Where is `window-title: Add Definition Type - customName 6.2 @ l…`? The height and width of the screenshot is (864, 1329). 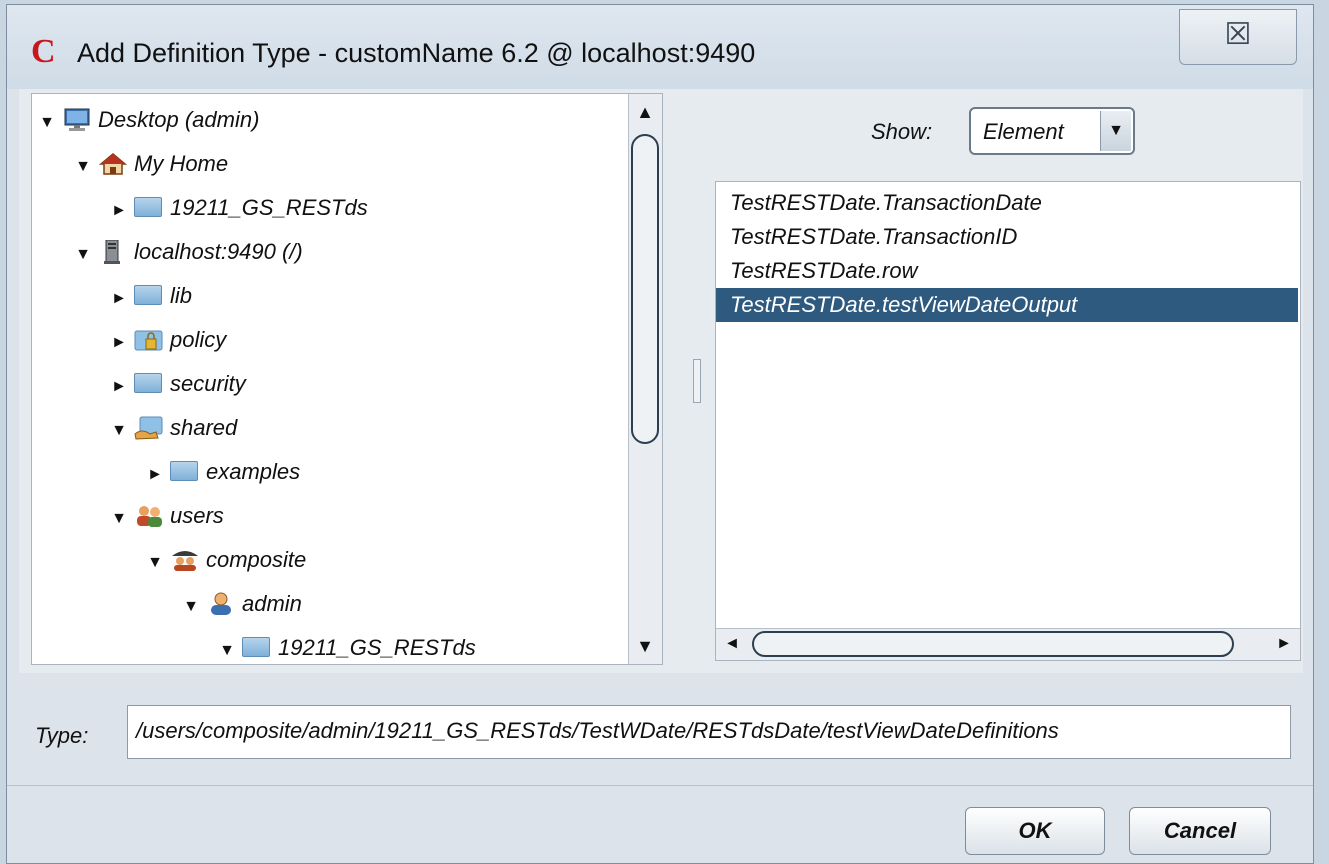 window-title: Add Definition Type - customName 6.2 @ l… is located at coordinates (416, 53).